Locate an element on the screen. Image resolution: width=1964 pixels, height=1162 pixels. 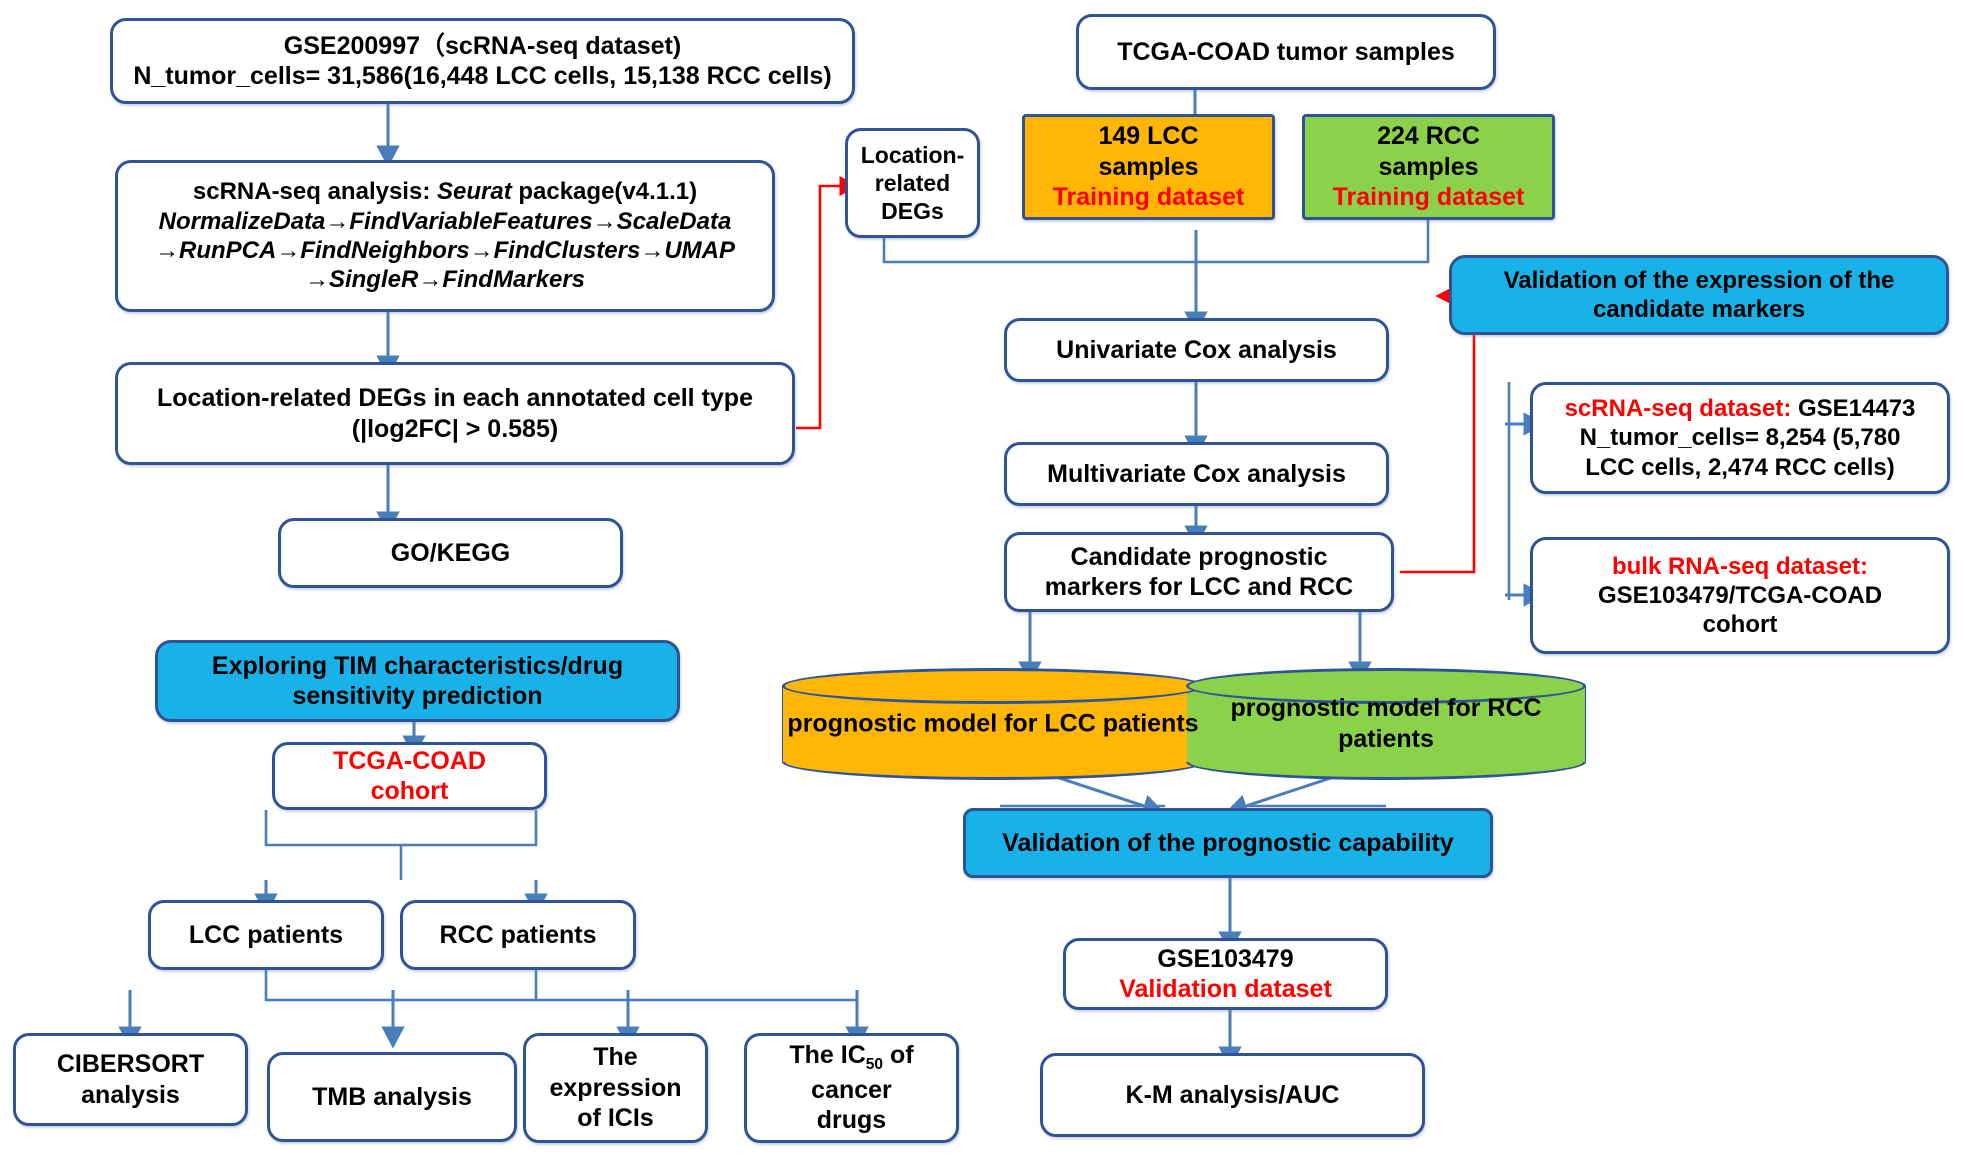
node-location-related-degs: Location- related DEGs is located at coordinates (912, 183).